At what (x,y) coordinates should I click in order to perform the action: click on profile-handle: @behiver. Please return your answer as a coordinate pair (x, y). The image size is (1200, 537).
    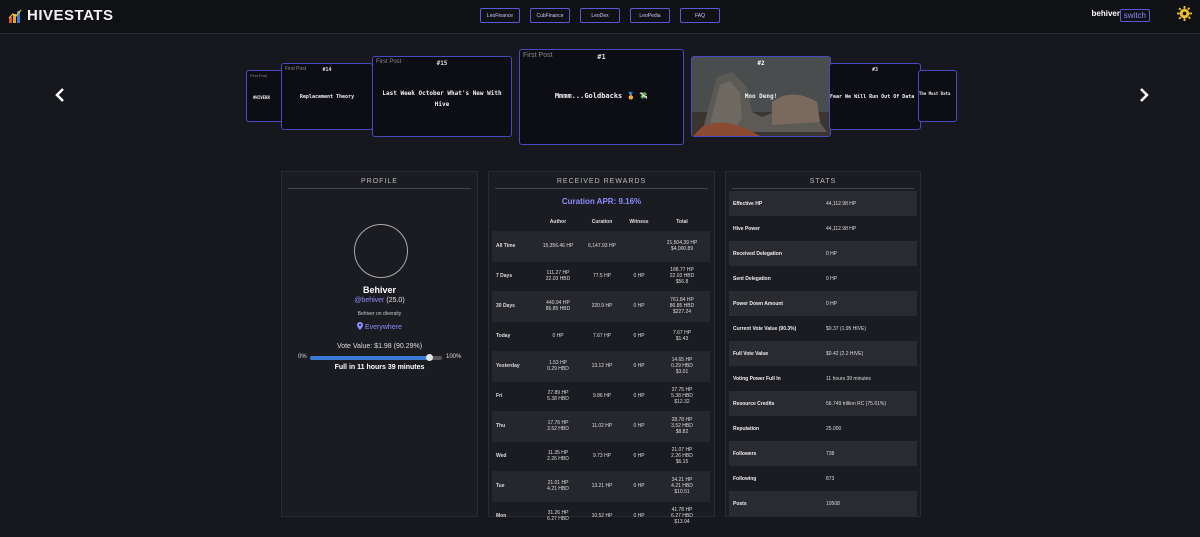
    Looking at the image, I should click on (369, 300).